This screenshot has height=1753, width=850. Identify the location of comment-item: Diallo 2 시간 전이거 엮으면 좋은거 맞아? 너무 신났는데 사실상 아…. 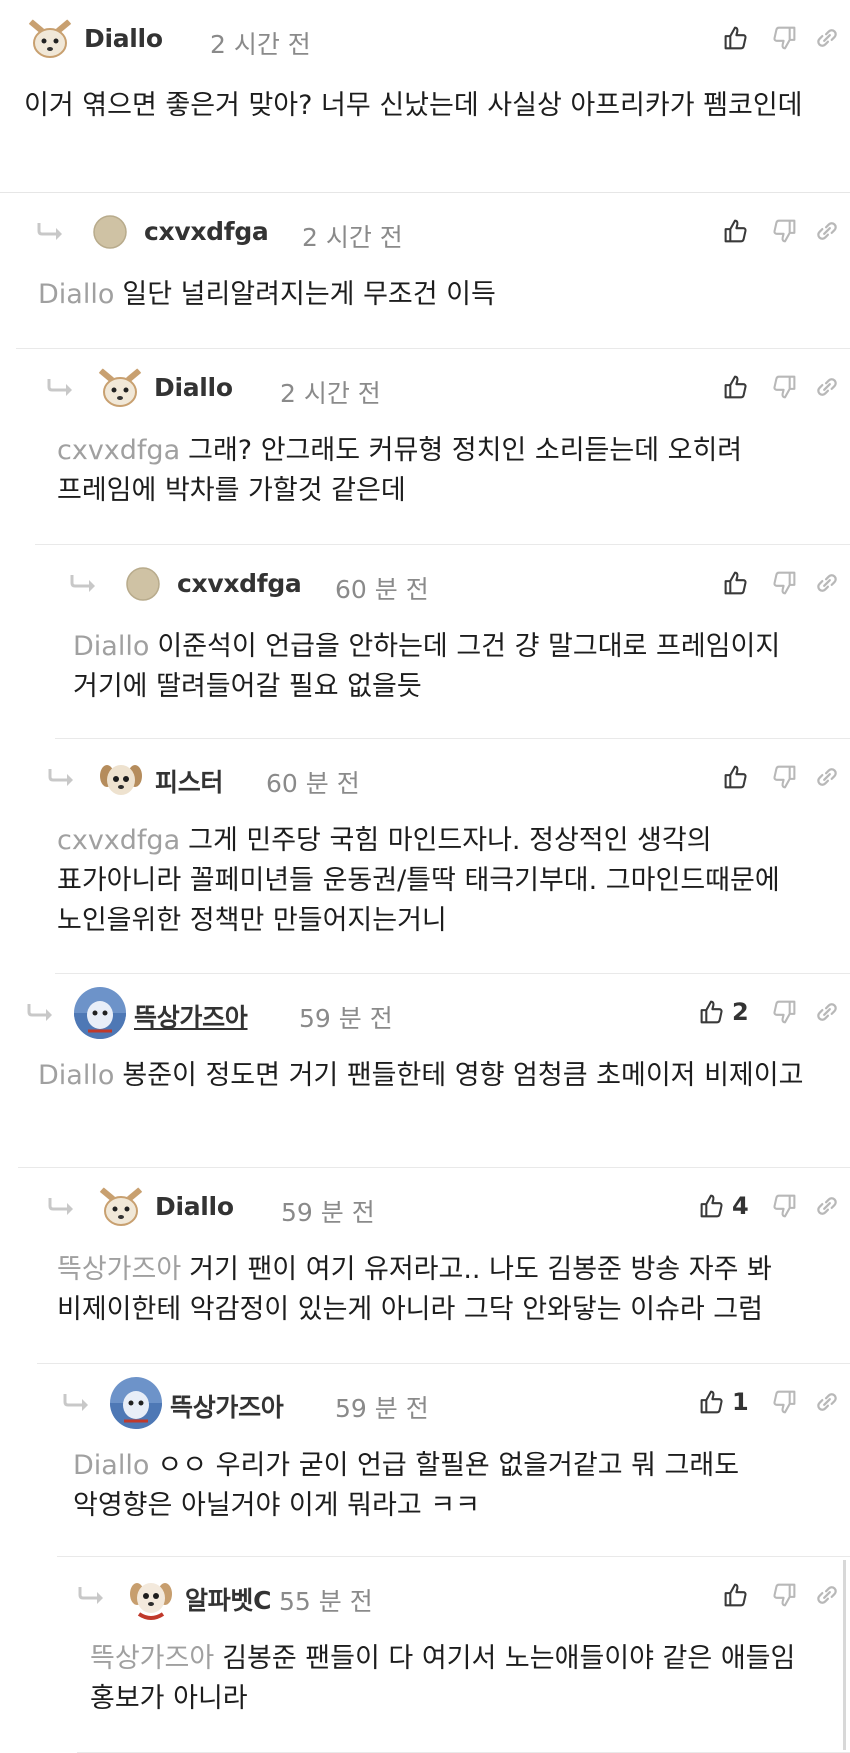
(425, 96).